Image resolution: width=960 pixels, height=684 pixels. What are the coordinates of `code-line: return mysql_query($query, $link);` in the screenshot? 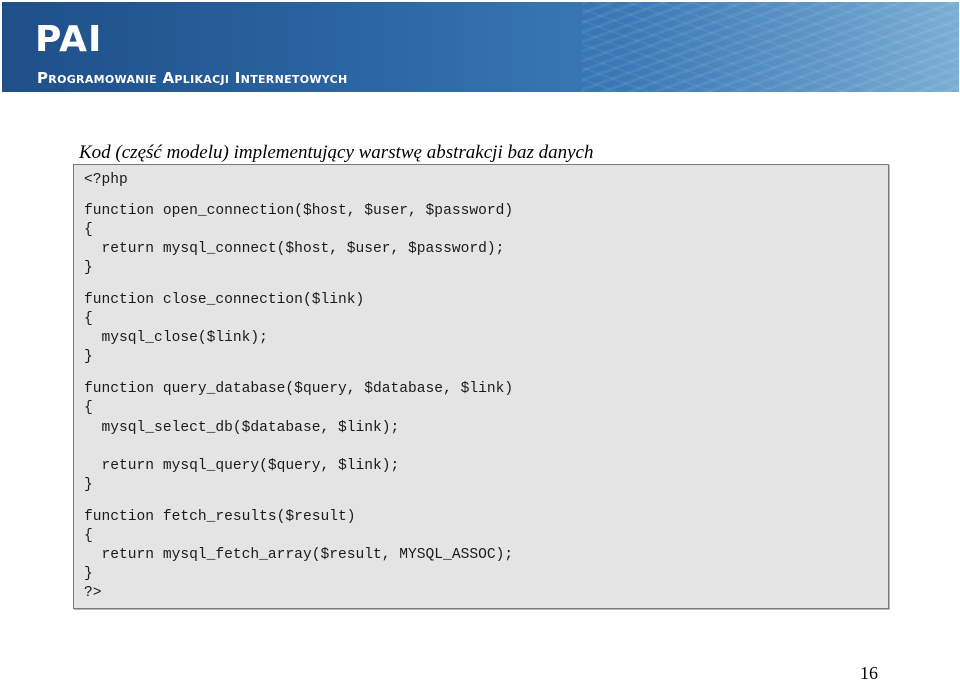 It's located at (242, 466).